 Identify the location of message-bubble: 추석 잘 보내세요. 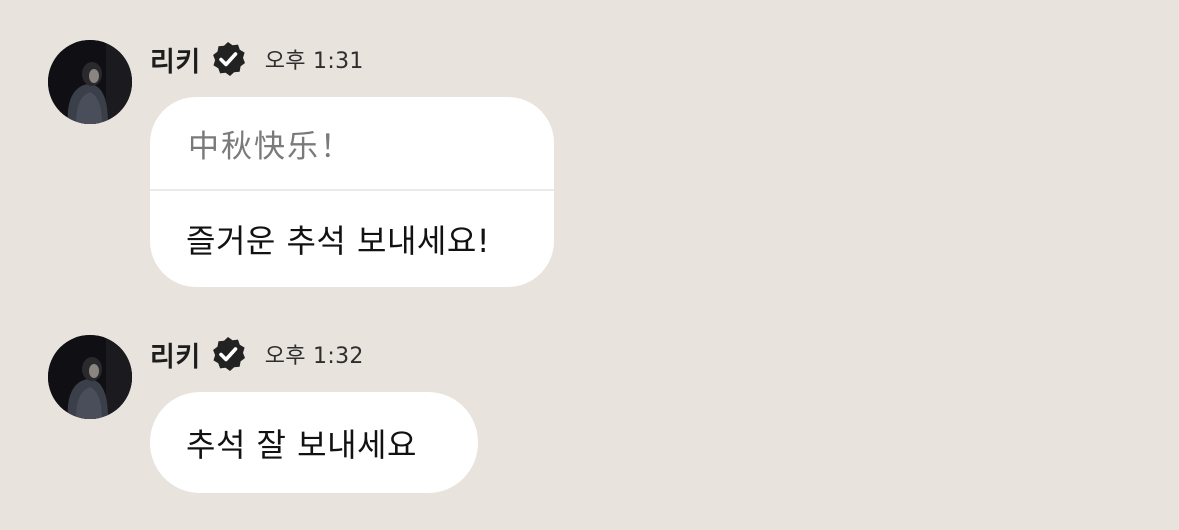
(314, 442).